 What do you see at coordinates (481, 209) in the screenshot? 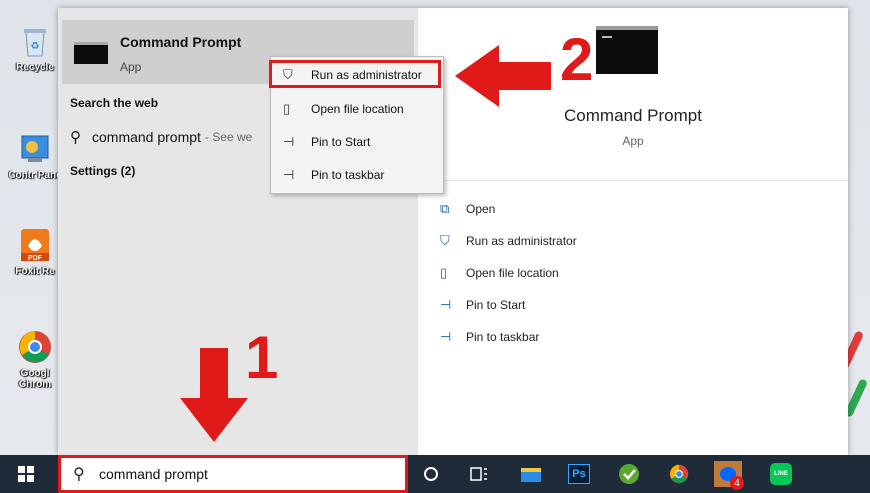
I see `action-label: Open` at bounding box center [481, 209].